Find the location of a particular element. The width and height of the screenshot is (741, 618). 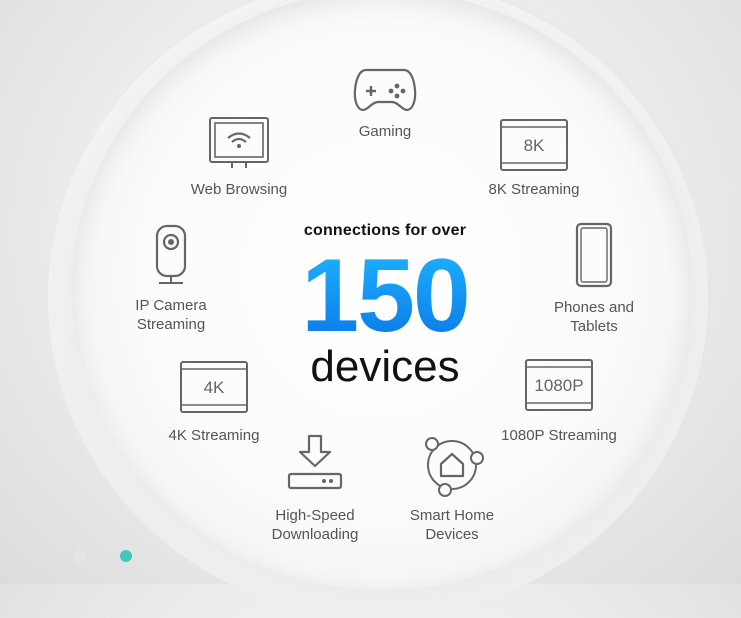

screen-4k-badge: 4K is located at coordinates (214, 387).